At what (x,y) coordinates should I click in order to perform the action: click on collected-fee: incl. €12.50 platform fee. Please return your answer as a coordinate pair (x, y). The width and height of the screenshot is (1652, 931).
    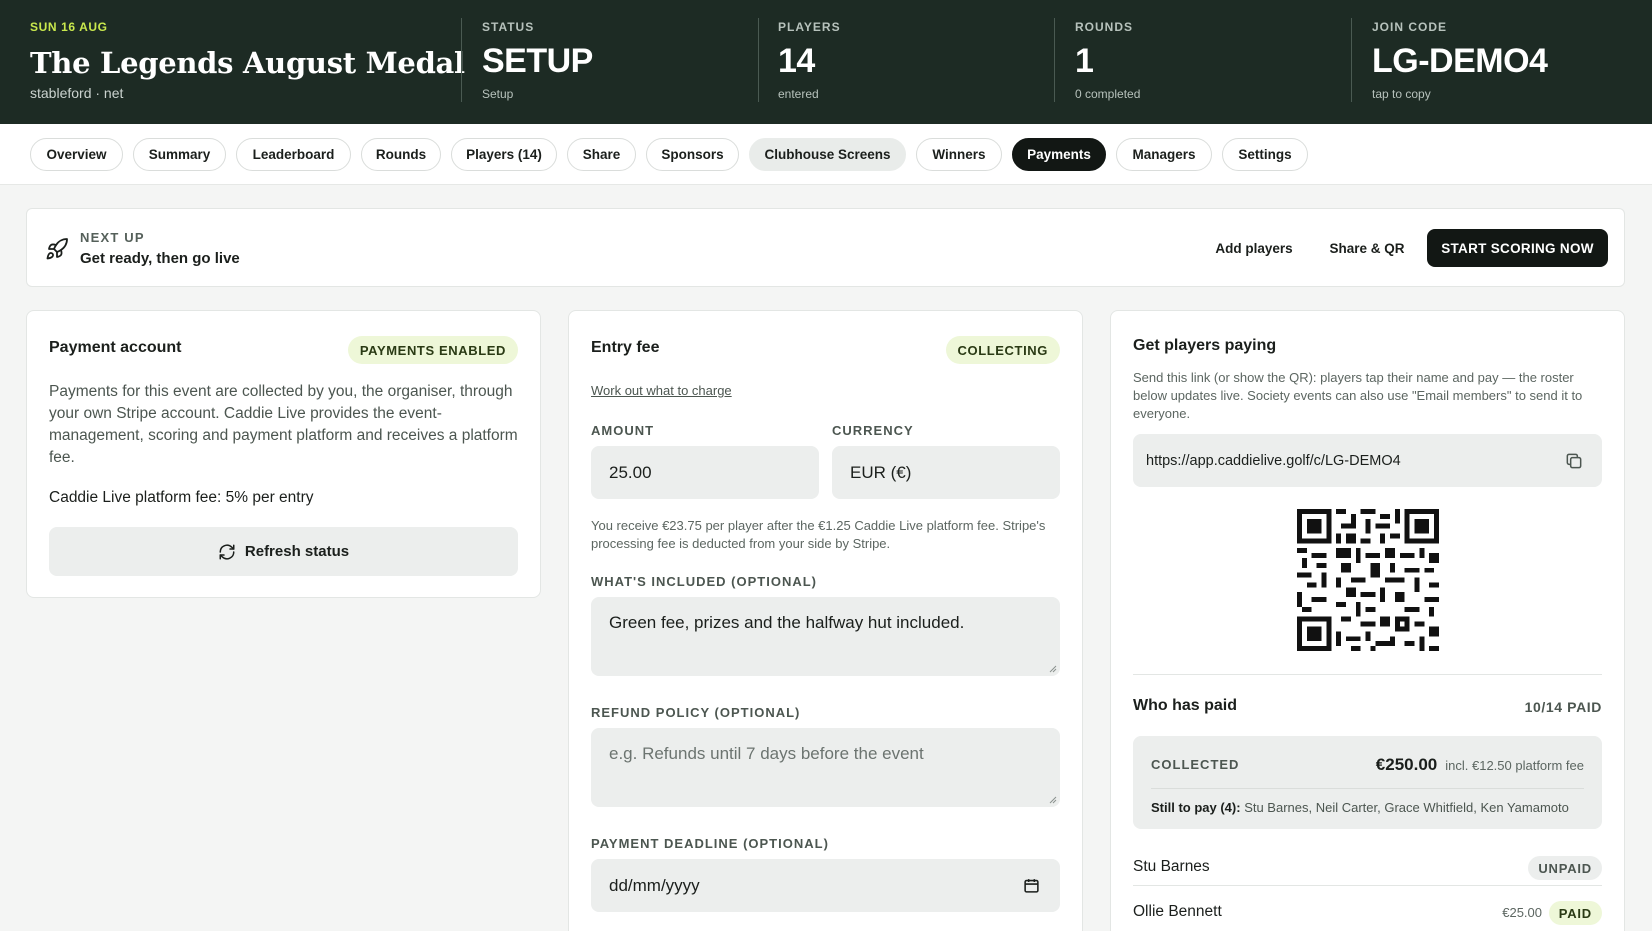
    Looking at the image, I should click on (1514, 765).